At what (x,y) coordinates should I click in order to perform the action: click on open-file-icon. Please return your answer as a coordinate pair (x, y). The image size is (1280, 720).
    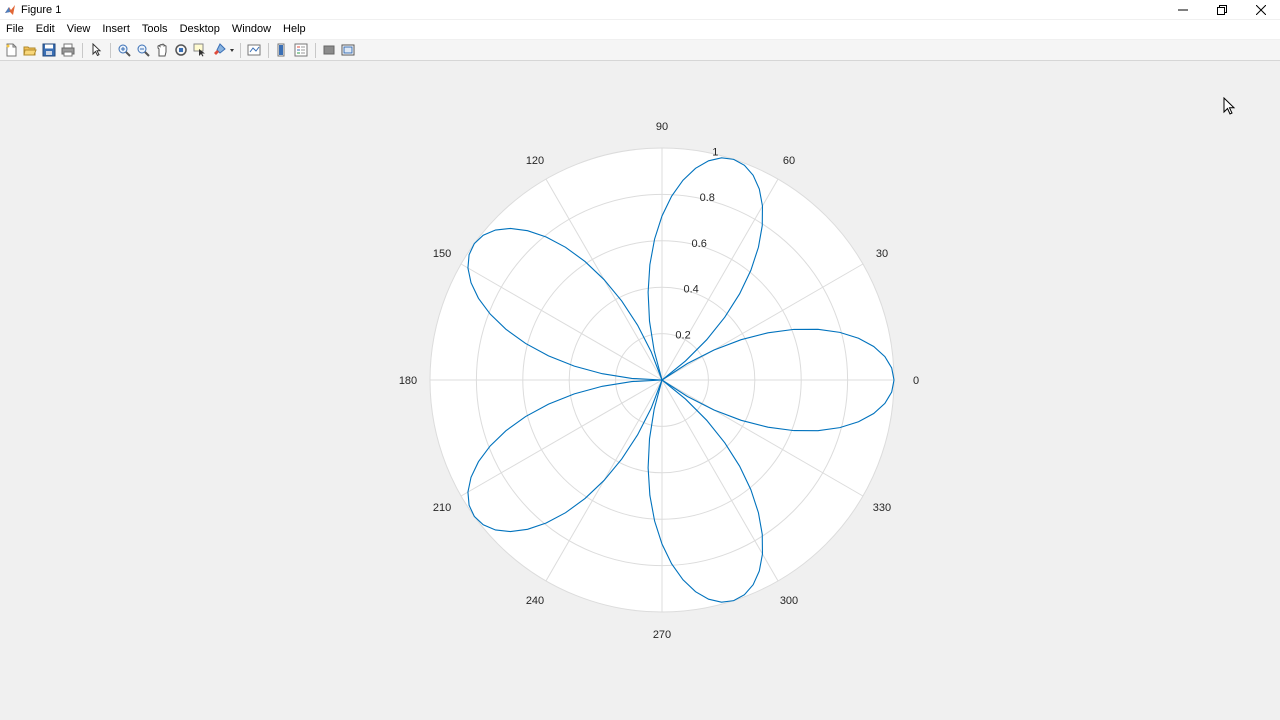
    Looking at the image, I should click on (30, 51).